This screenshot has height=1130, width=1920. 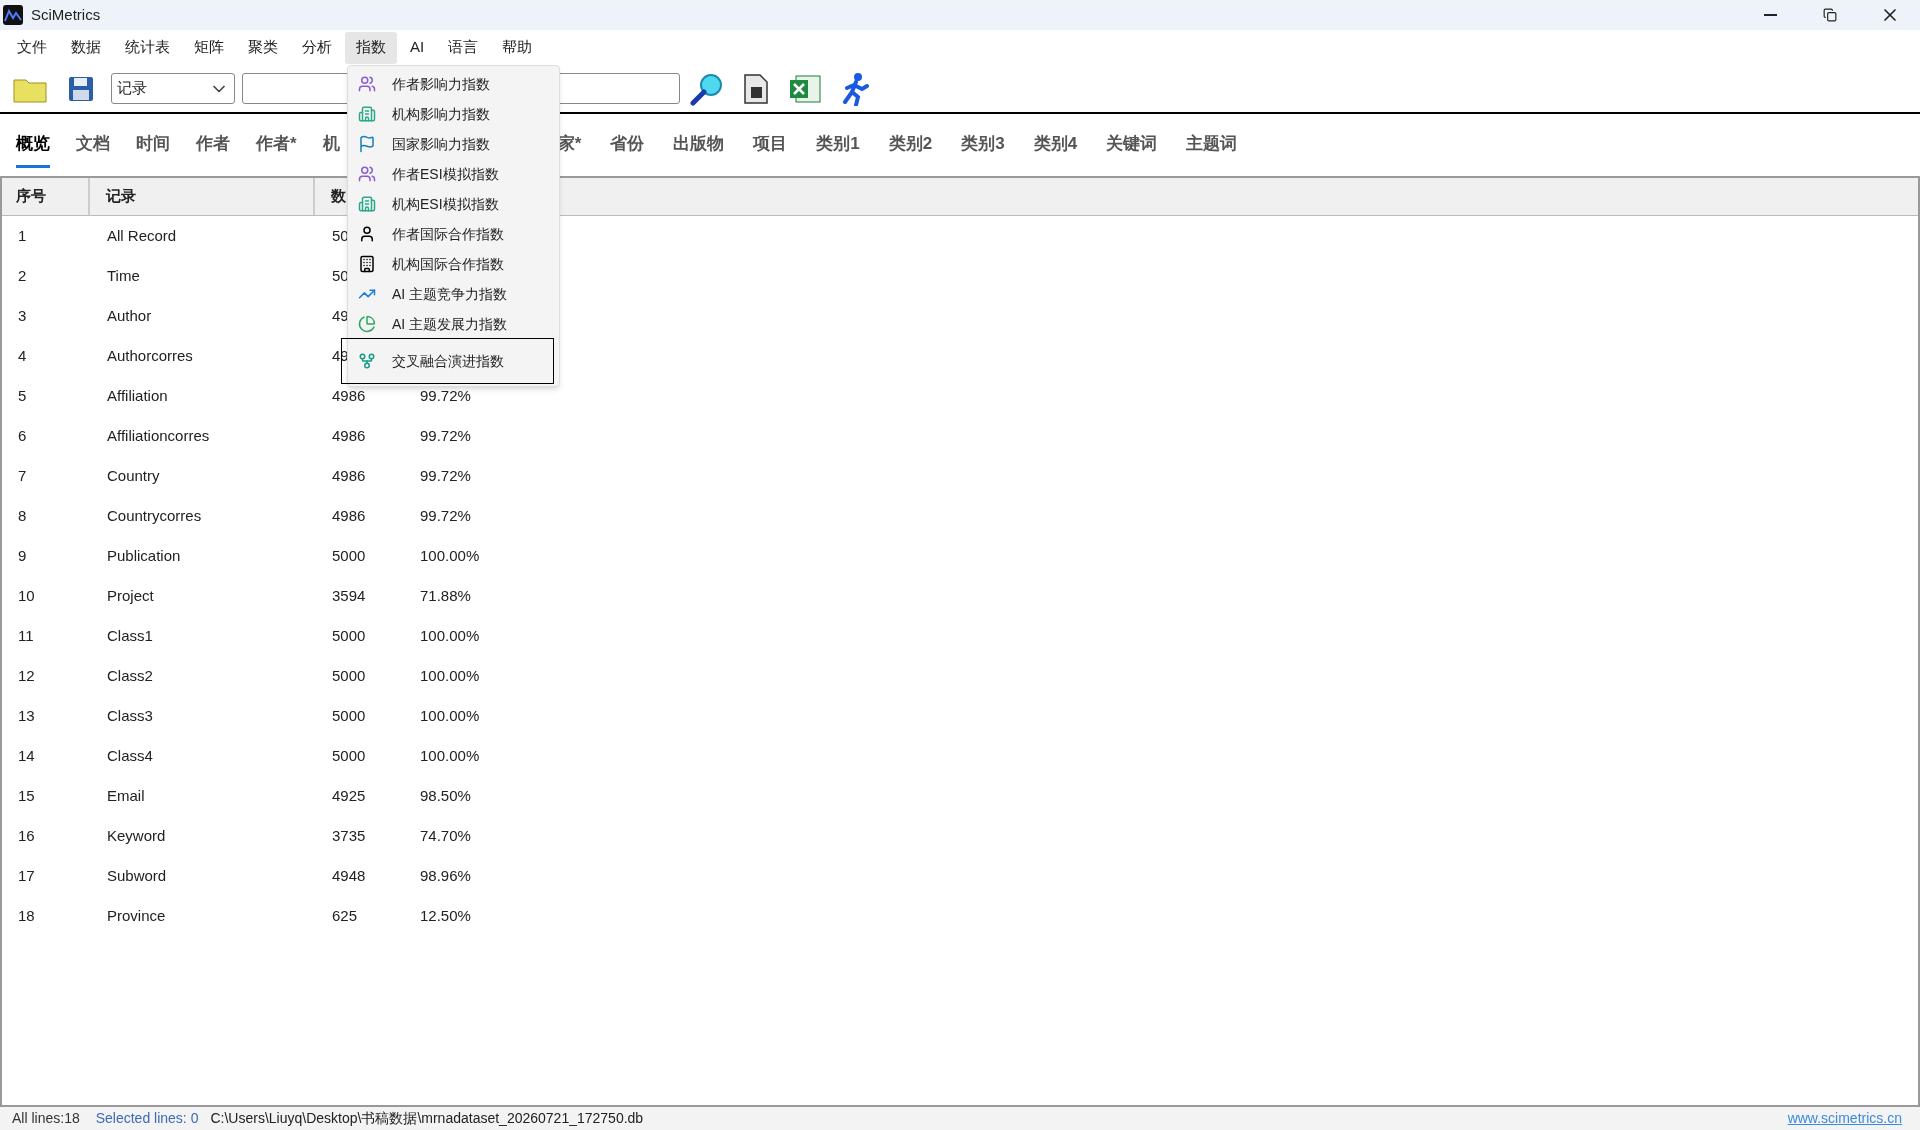 What do you see at coordinates (349, 595) in the screenshot?
I see `table-cell-text: 3594` at bounding box center [349, 595].